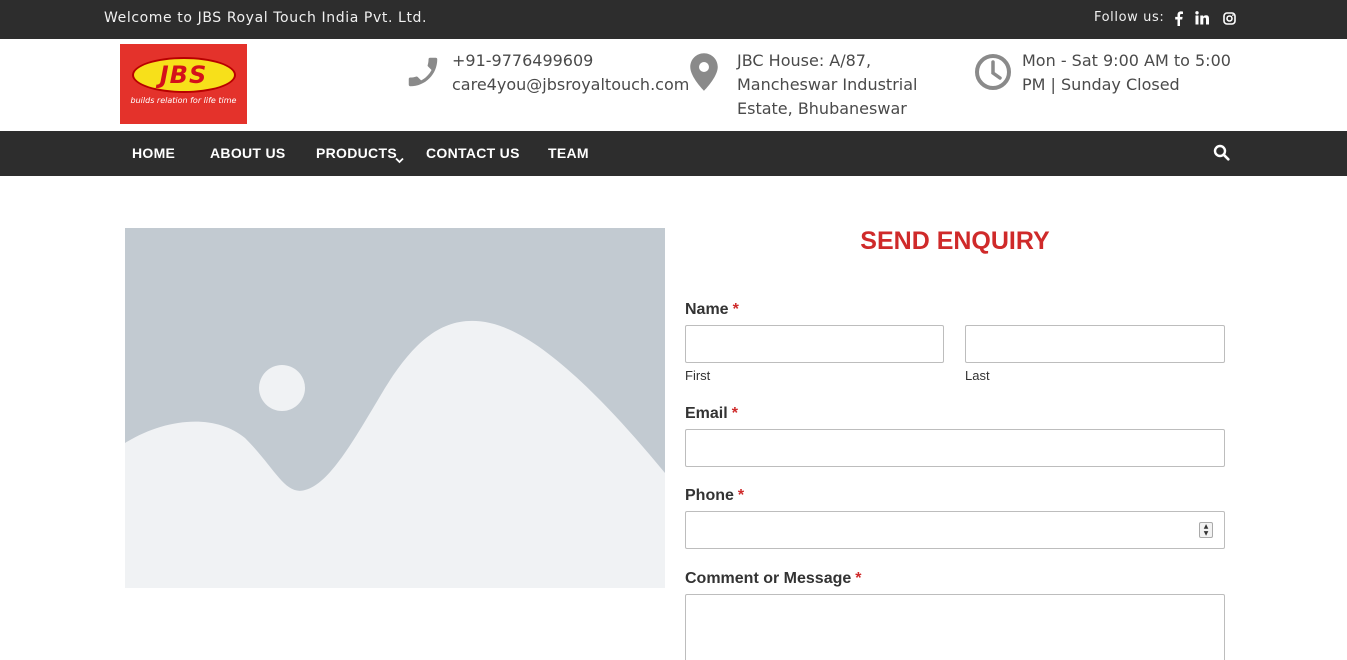 This screenshot has width=1347, height=660. What do you see at coordinates (1206, 533) in the screenshot?
I see `spinner-down-icon: ▼` at bounding box center [1206, 533].